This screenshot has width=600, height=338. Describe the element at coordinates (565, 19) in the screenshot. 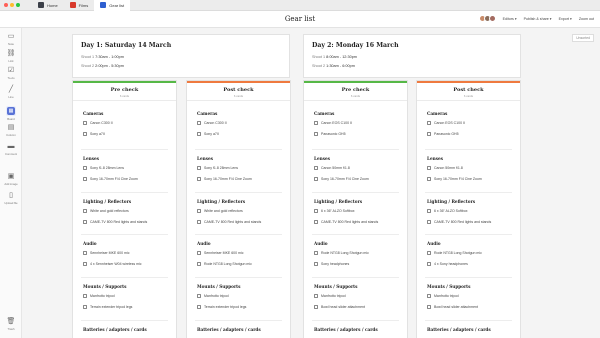

I see `export-button: Export ▾` at that location.